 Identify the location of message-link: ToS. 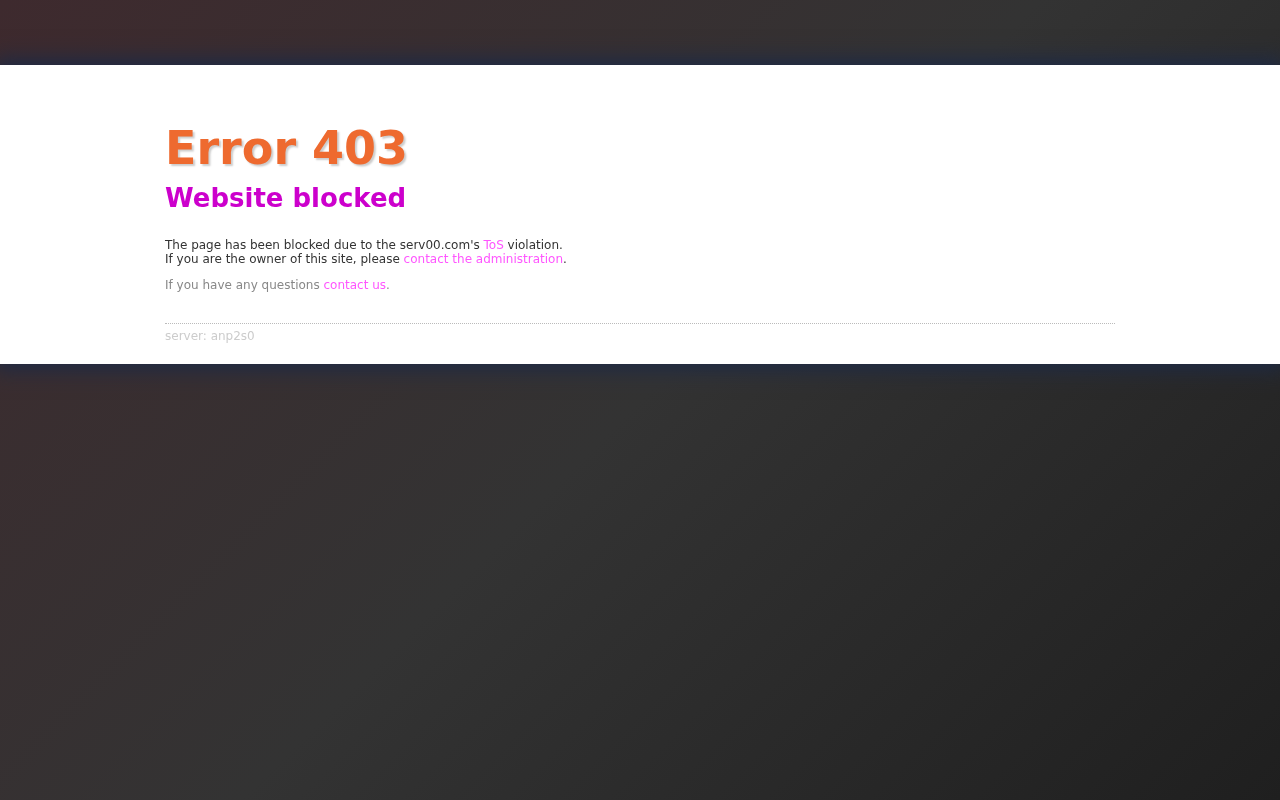
(493, 245).